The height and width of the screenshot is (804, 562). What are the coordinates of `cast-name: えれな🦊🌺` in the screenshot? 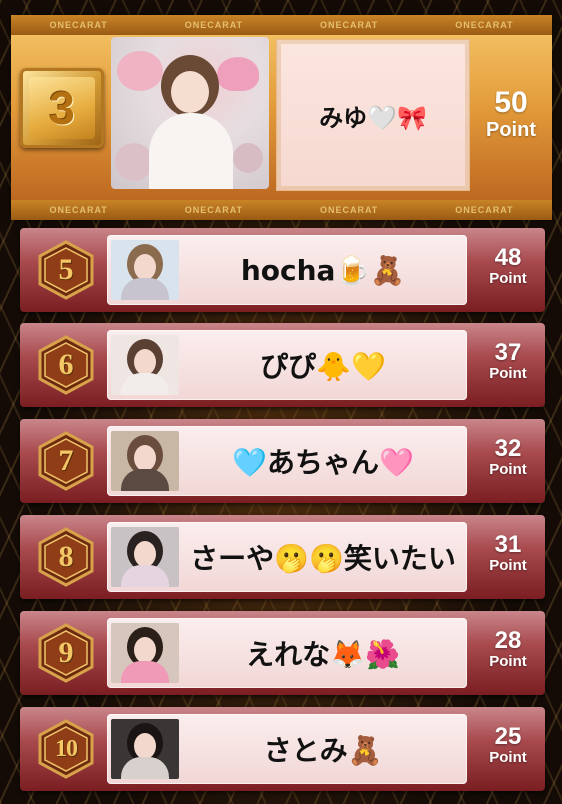 It's located at (323, 654).